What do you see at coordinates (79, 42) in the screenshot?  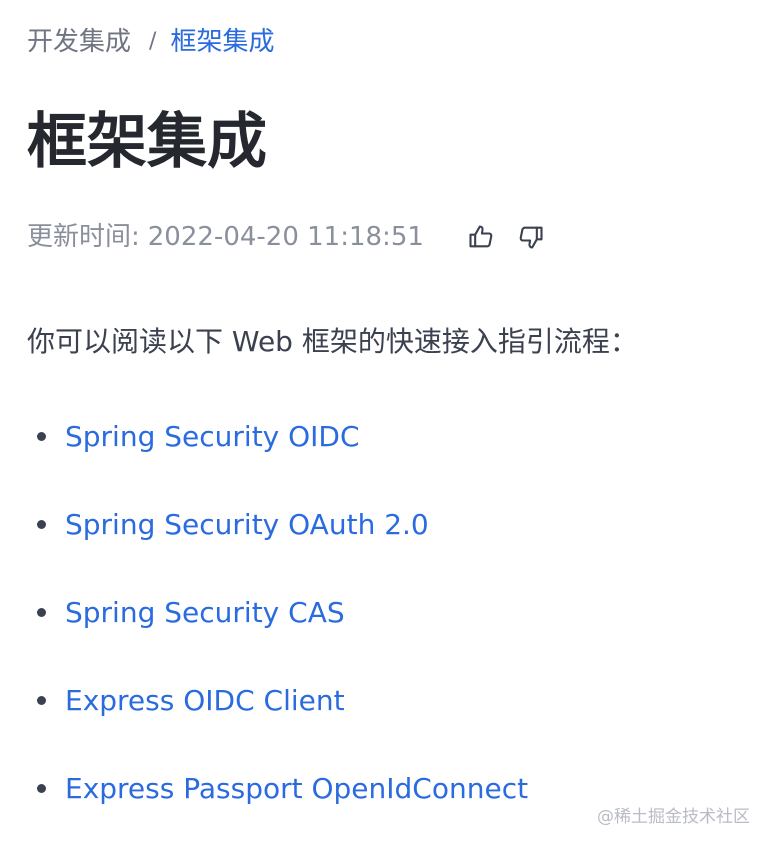 I see `breadcrumb-item-dev-integration: 开发集成` at bounding box center [79, 42].